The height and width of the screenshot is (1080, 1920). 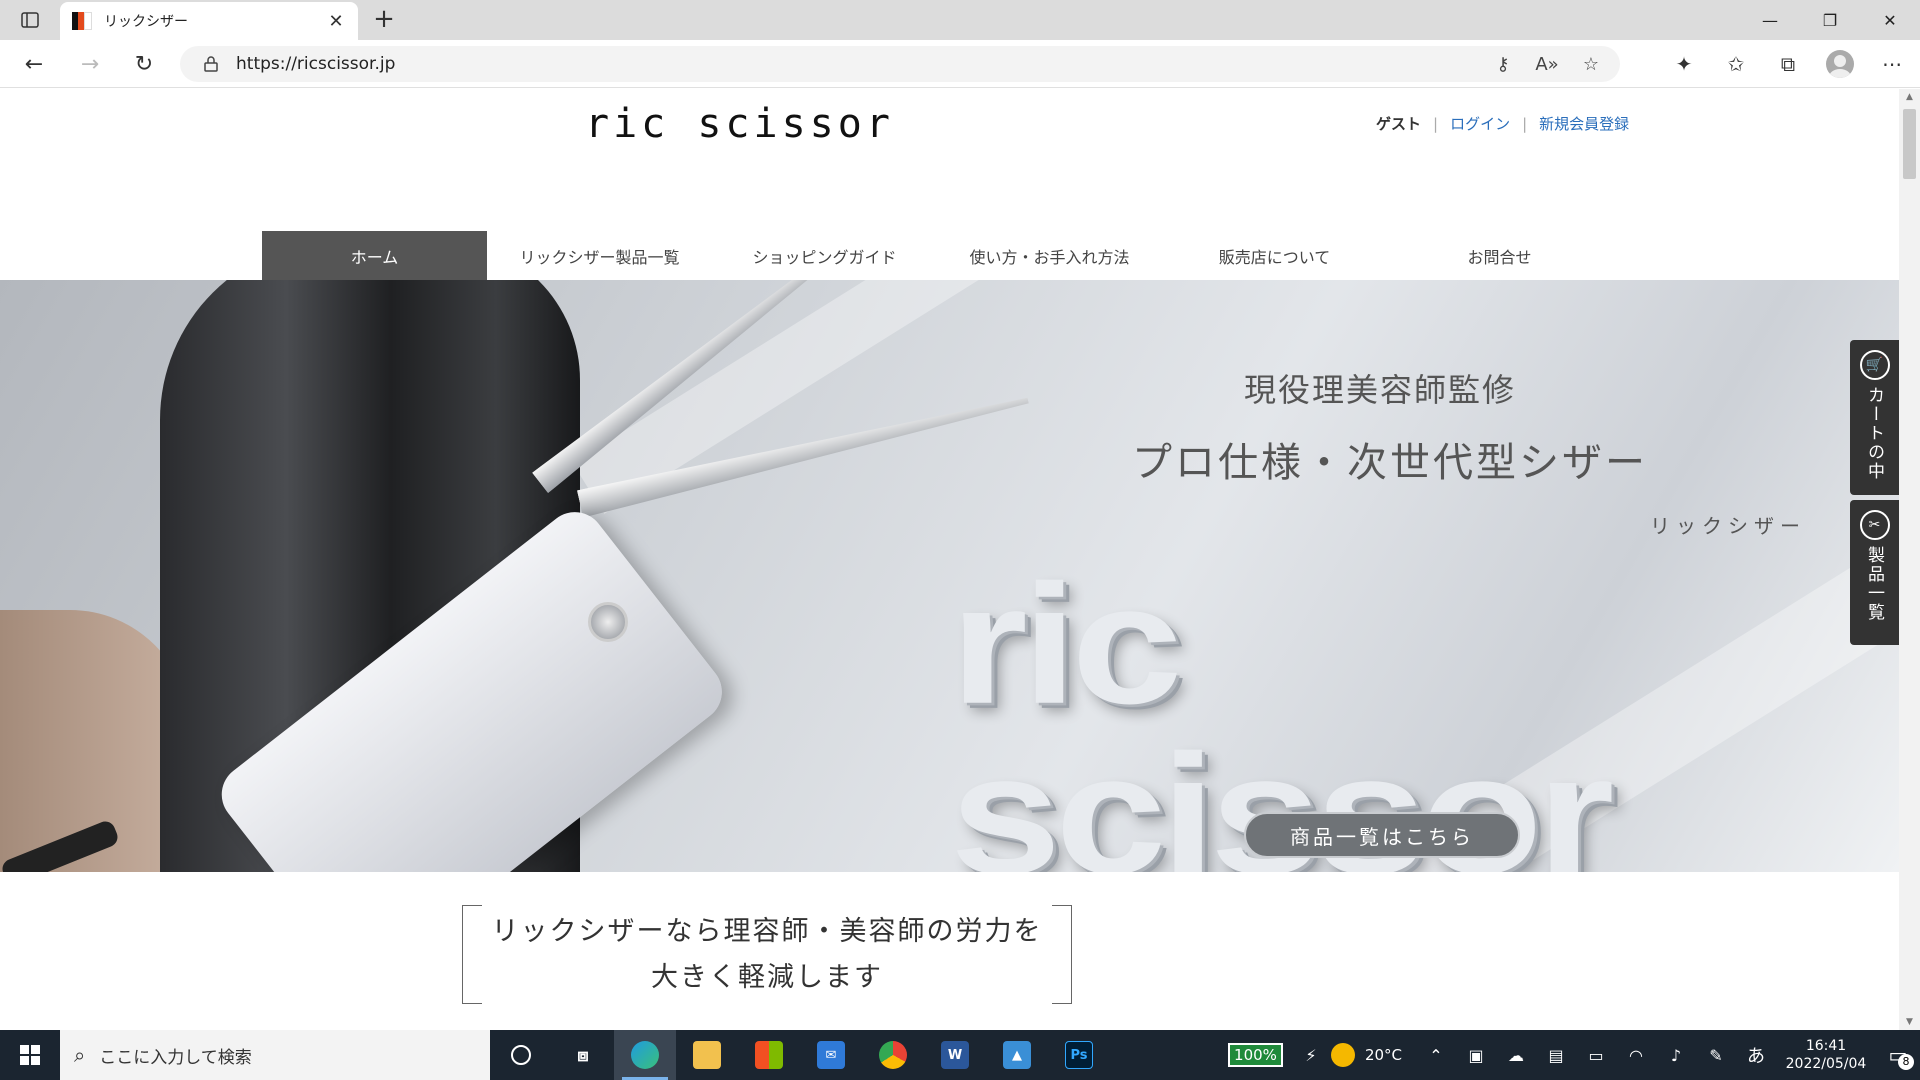 I want to click on tab-title: リックシザー, so click(x=146, y=22).